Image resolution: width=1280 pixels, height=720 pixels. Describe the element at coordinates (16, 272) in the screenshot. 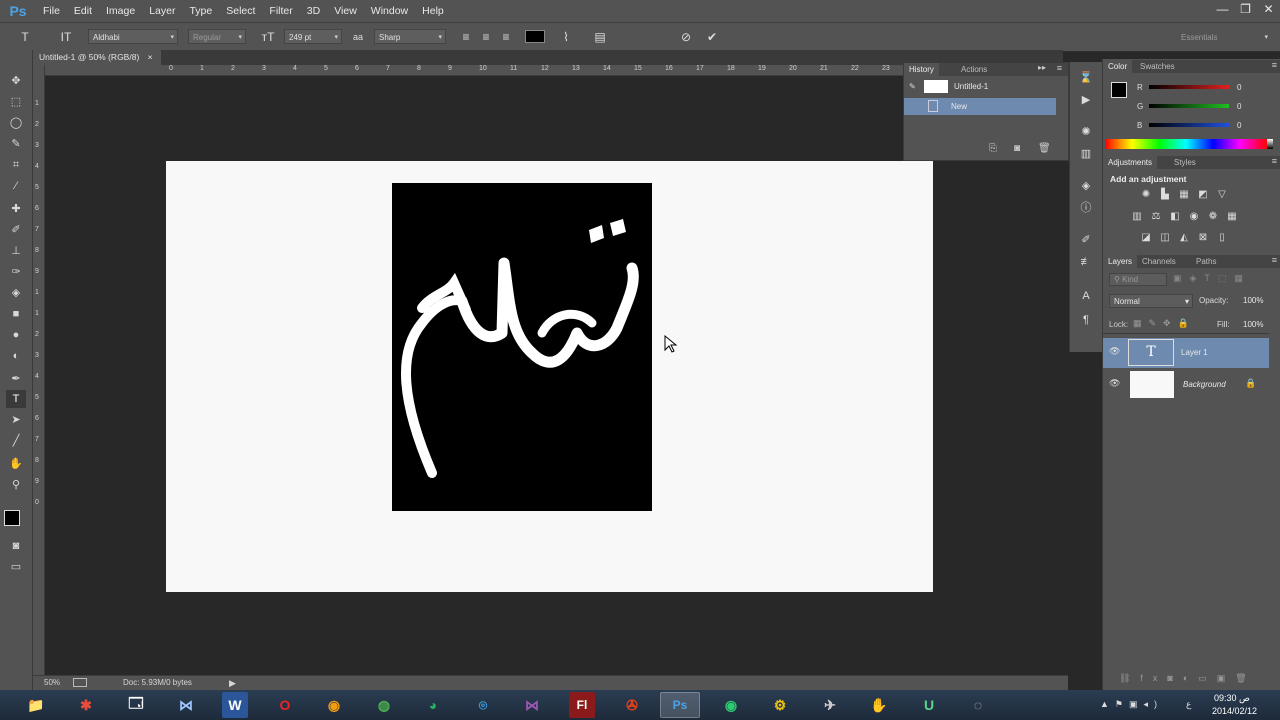

I see `history-brush-tool-icon: ✑` at that location.